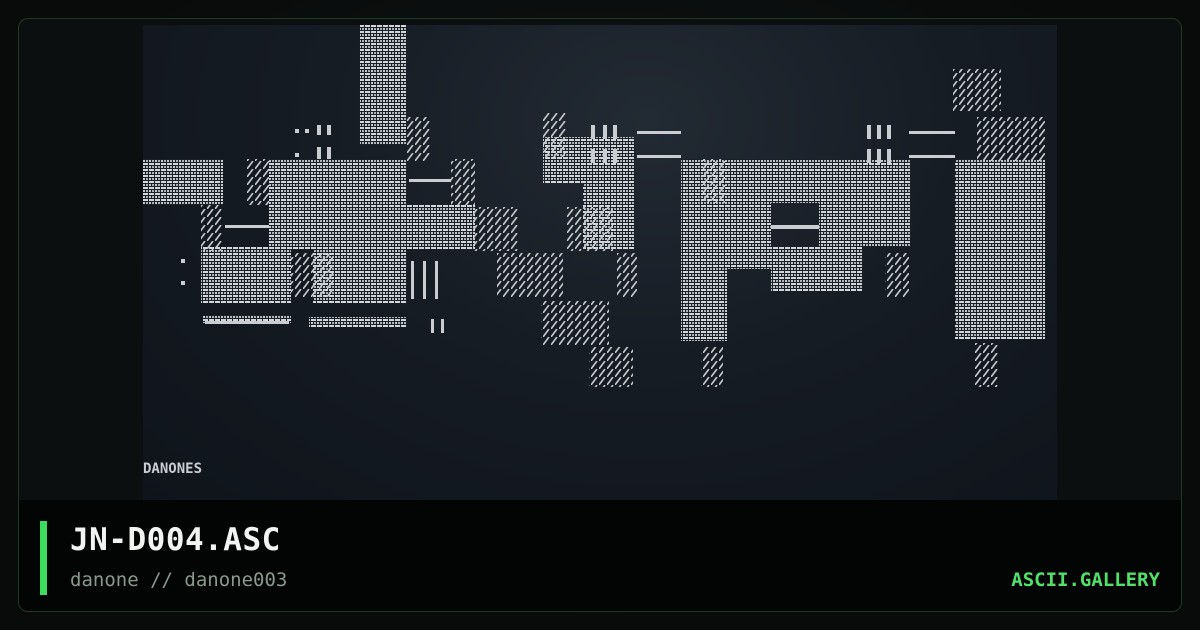 The height and width of the screenshot is (630, 1200). What do you see at coordinates (43, 558) in the screenshot?
I see `accent-bar` at bounding box center [43, 558].